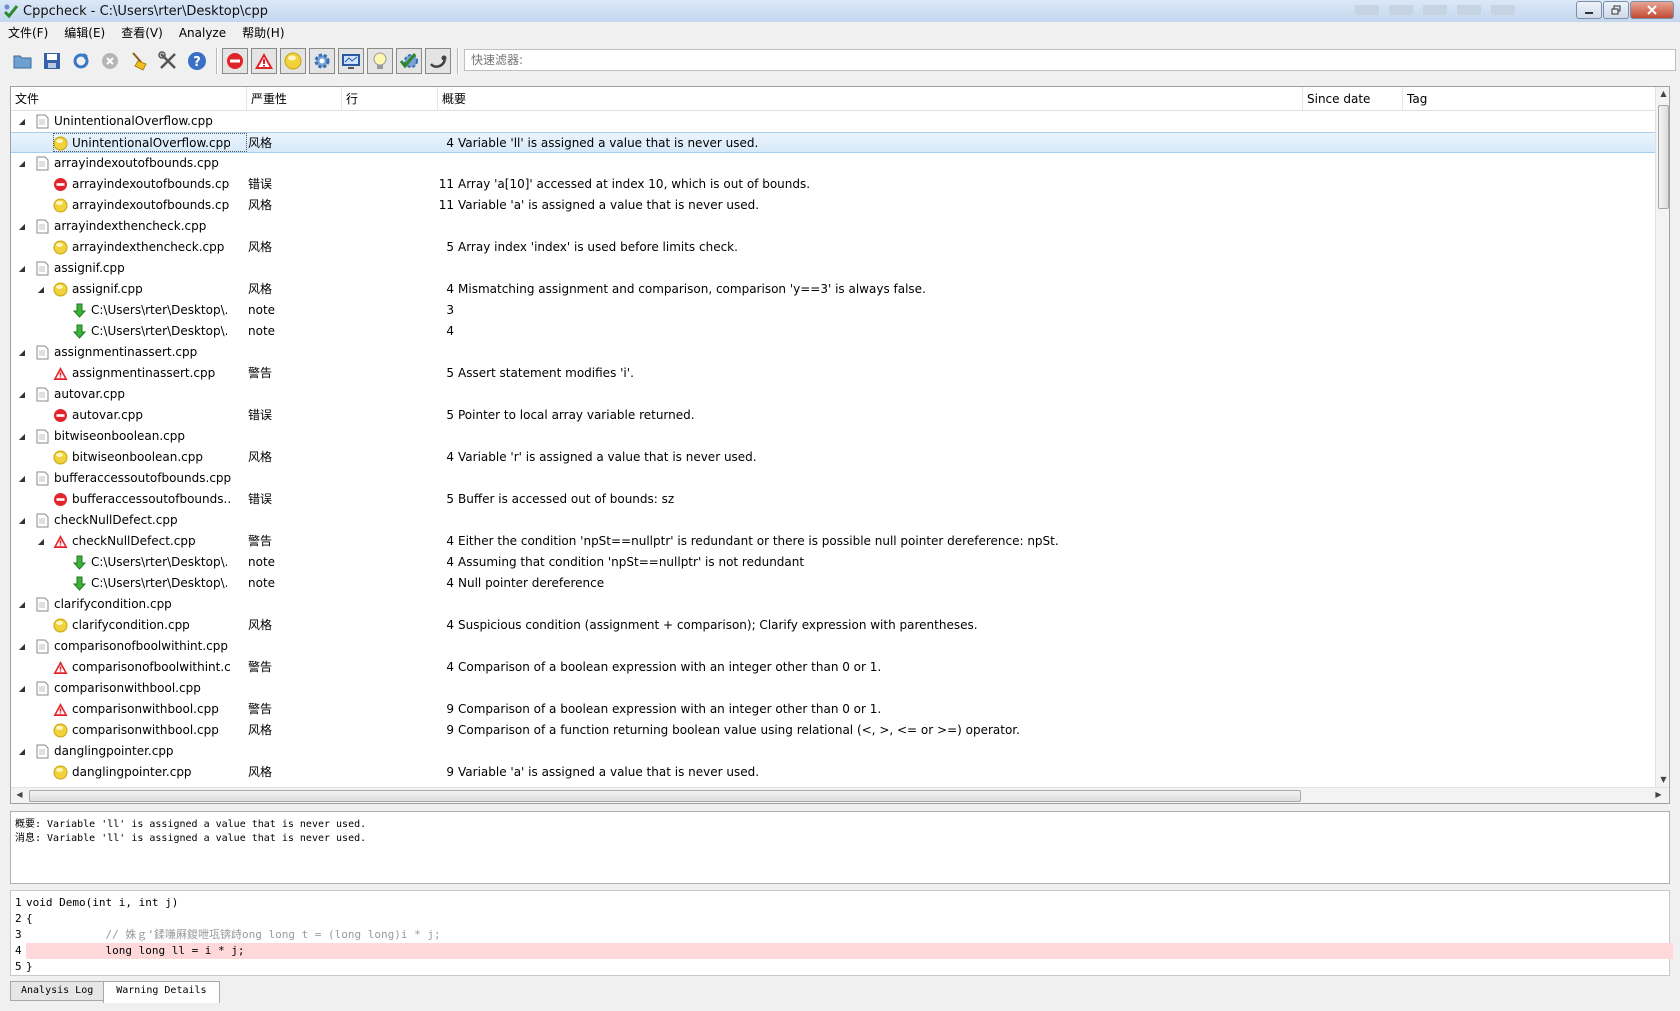 The width and height of the screenshot is (1680, 1011). What do you see at coordinates (197, 61) in the screenshot?
I see `help-button: ?` at bounding box center [197, 61].